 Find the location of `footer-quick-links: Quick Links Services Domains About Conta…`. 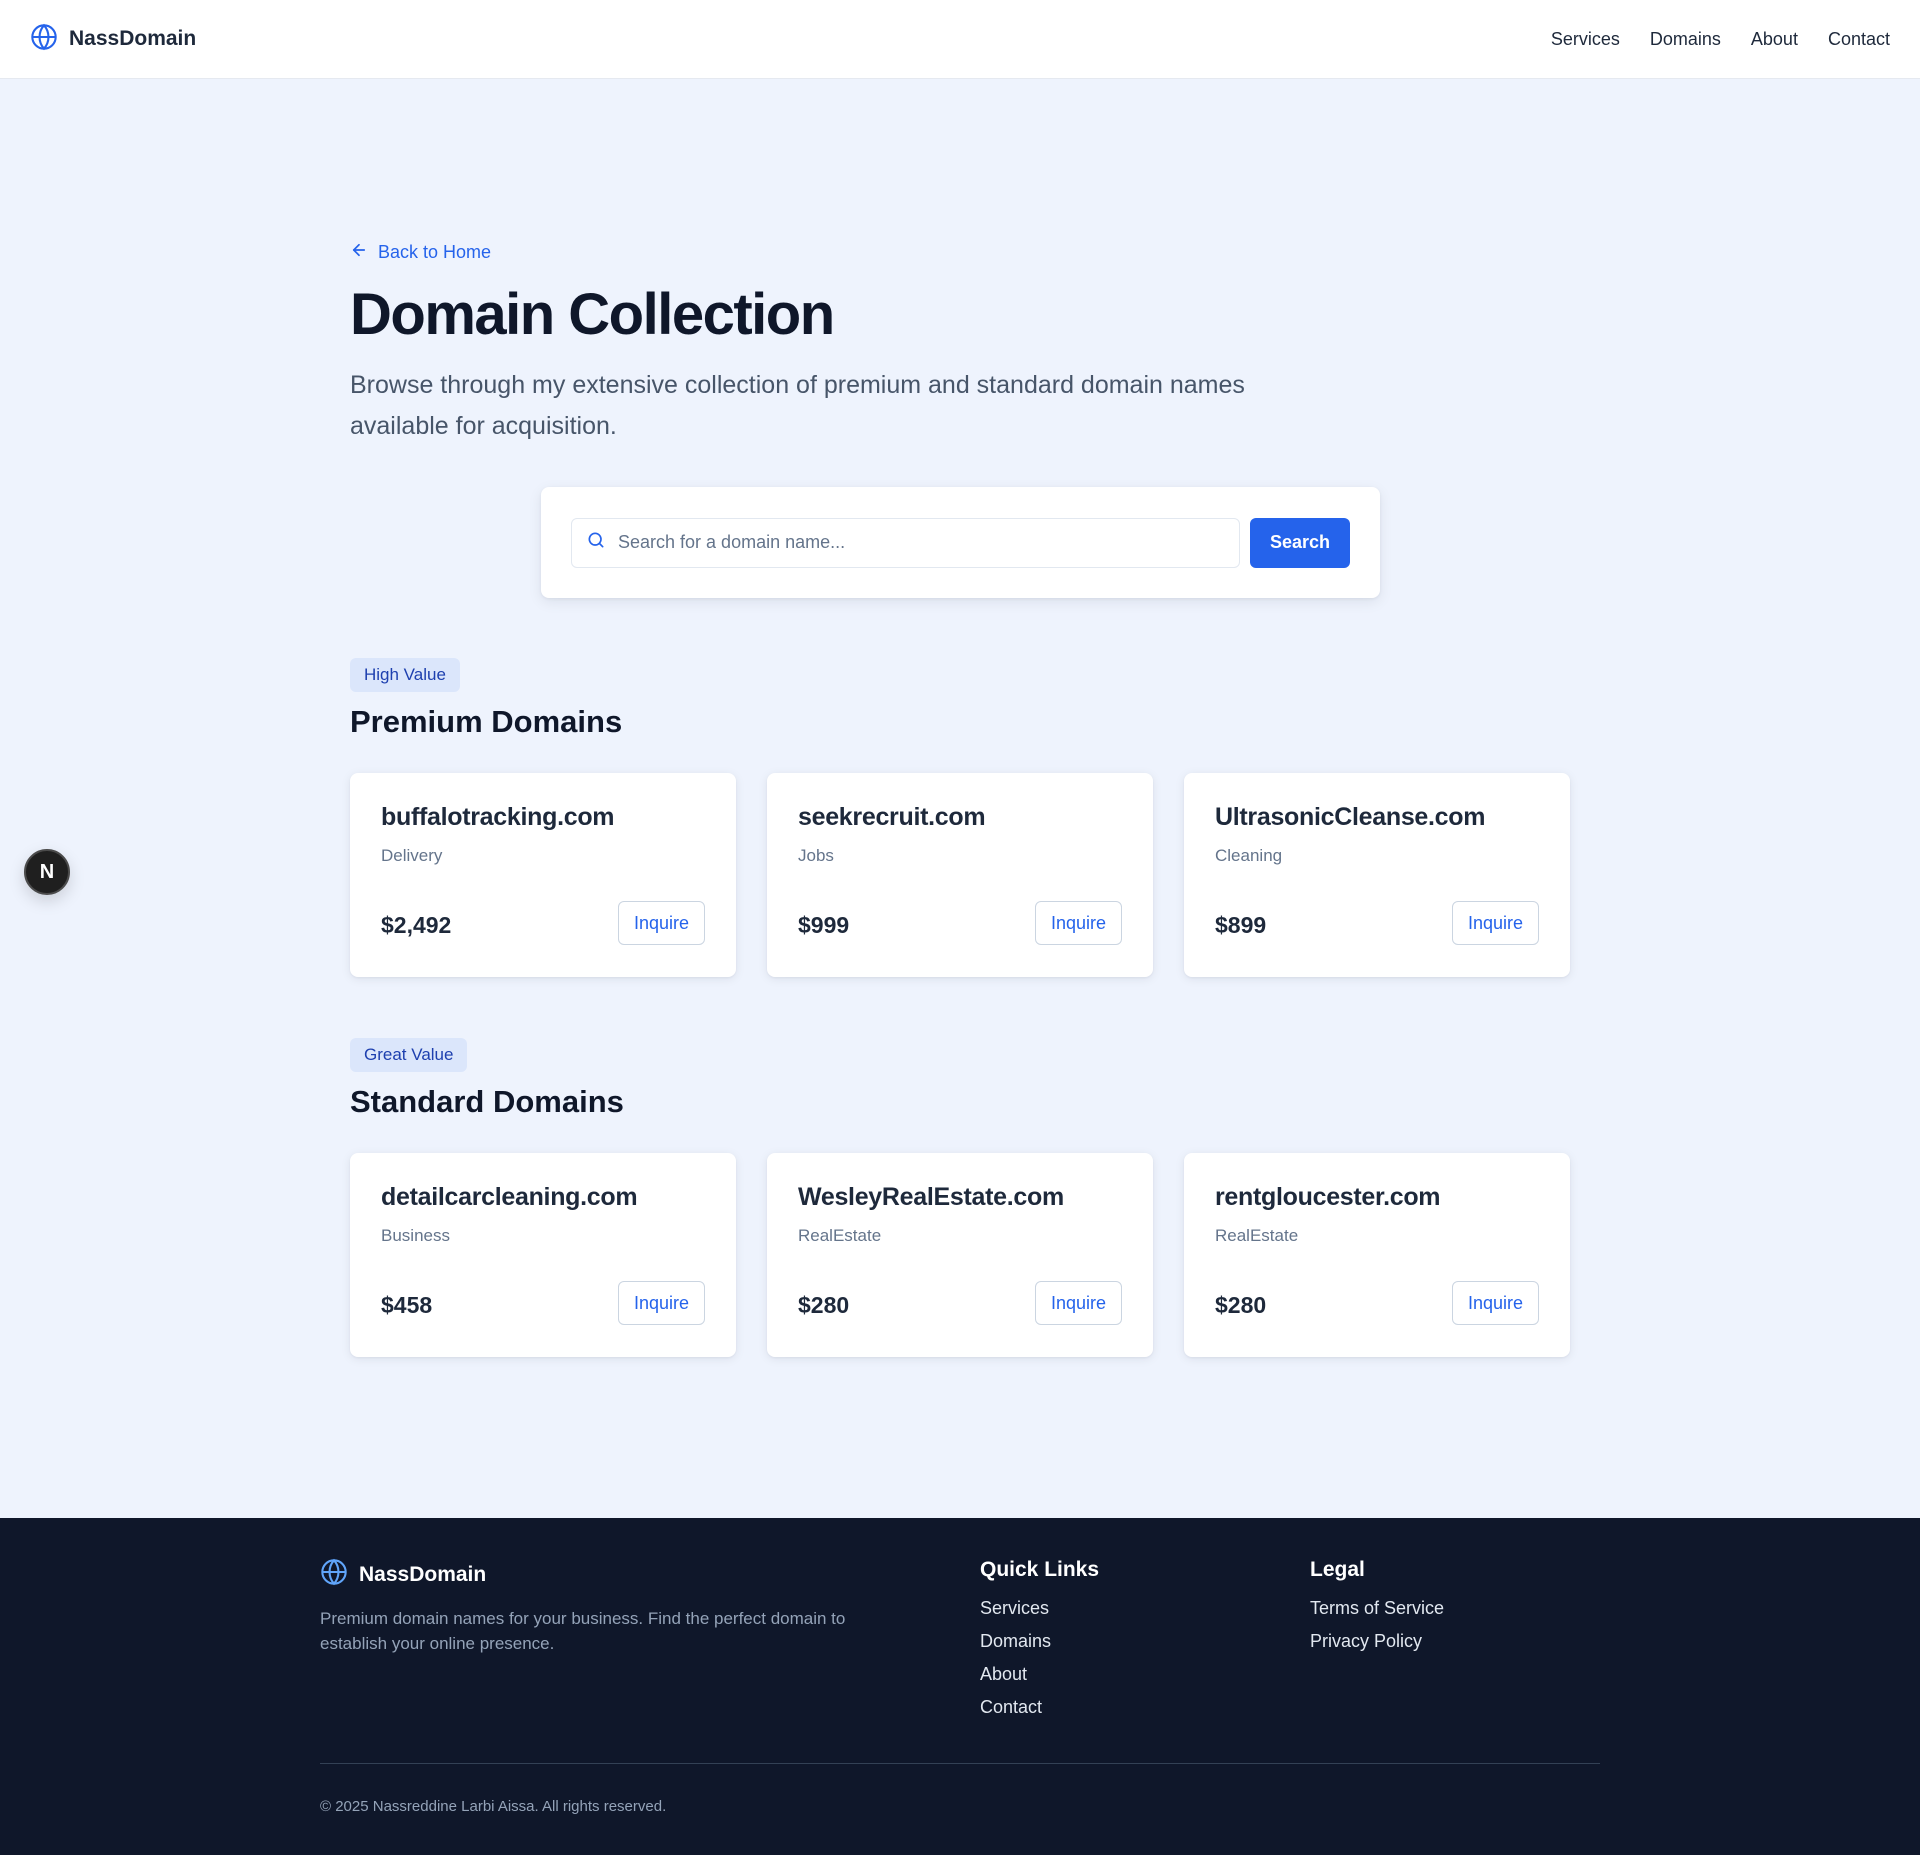

footer-quick-links: Quick Links Services Domains About Conta… is located at coordinates (1039, 1644).